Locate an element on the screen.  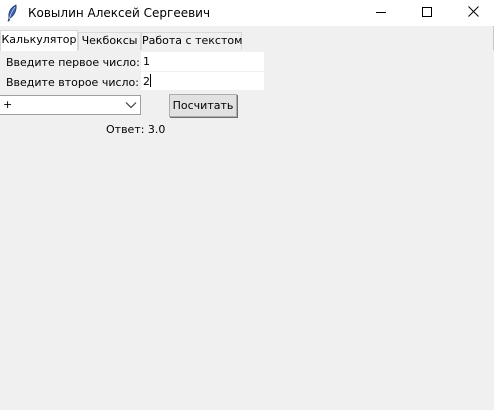
second-number-input: 2 is located at coordinates (202, 81).